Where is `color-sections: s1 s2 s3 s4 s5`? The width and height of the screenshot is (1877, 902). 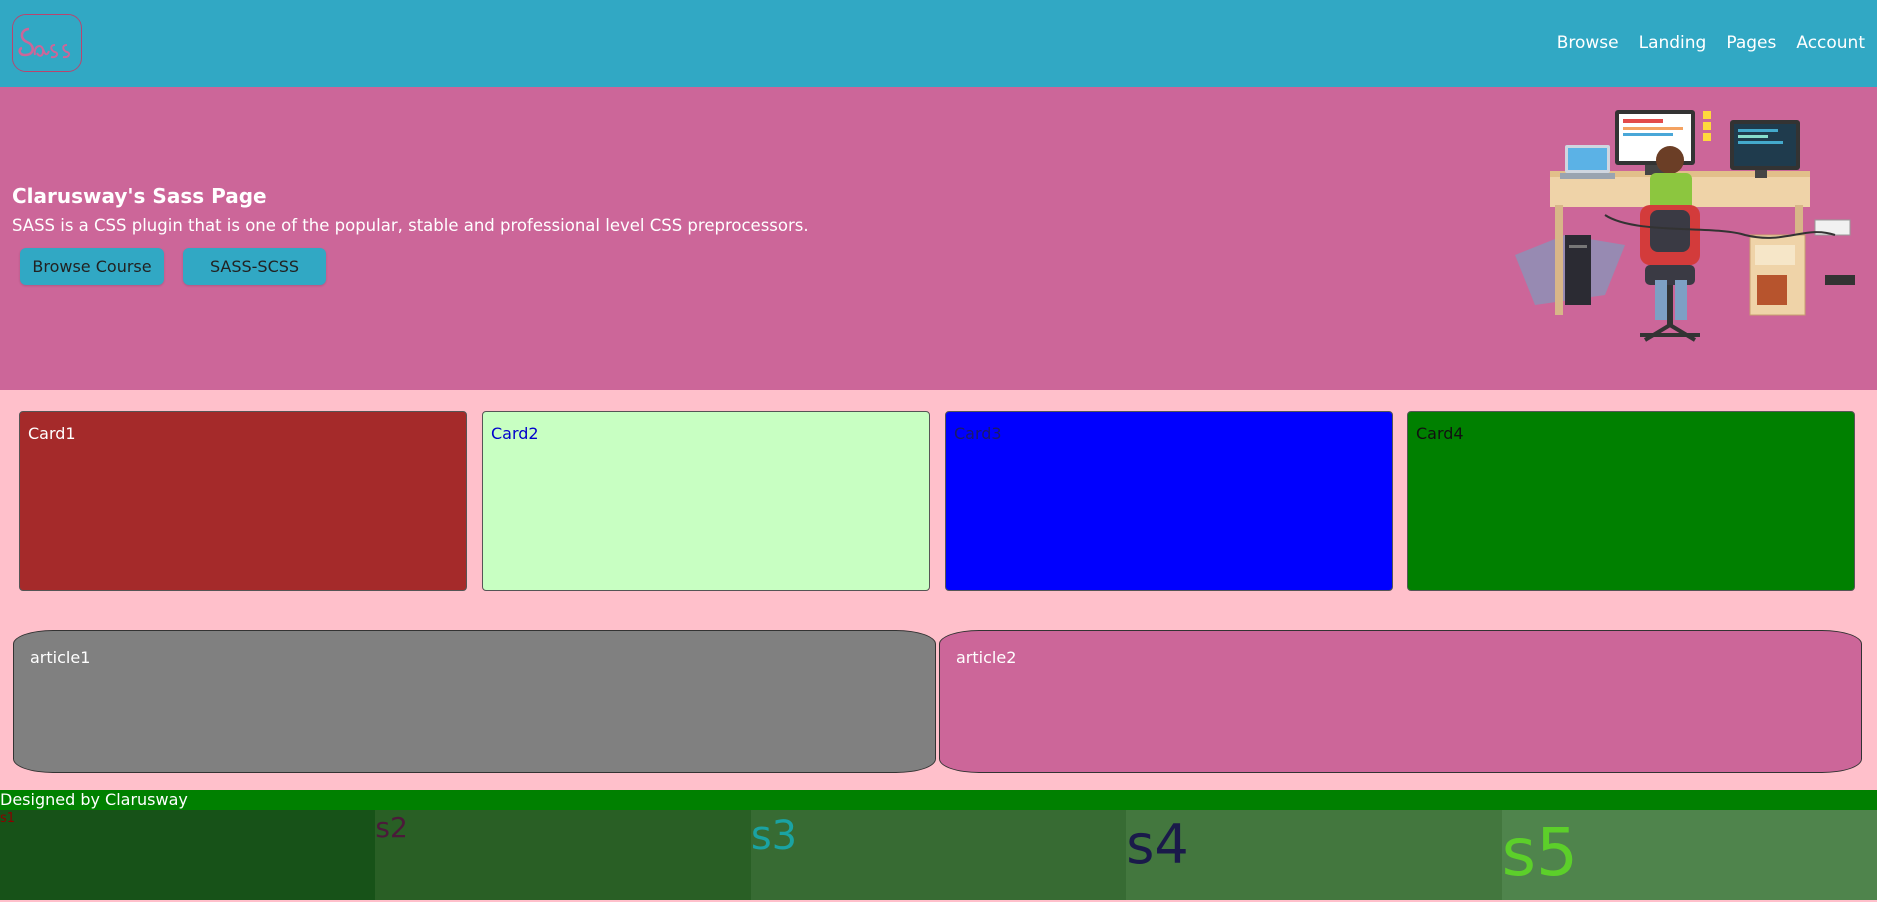 color-sections: s1 s2 s3 s4 s5 is located at coordinates (938, 855).